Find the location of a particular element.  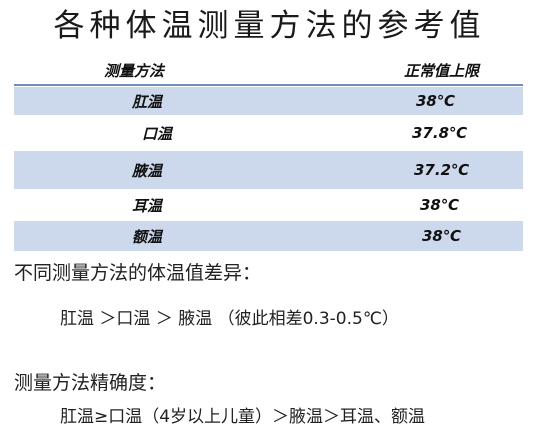

table-row: 腋温 37.2℃ is located at coordinates (268, 170).